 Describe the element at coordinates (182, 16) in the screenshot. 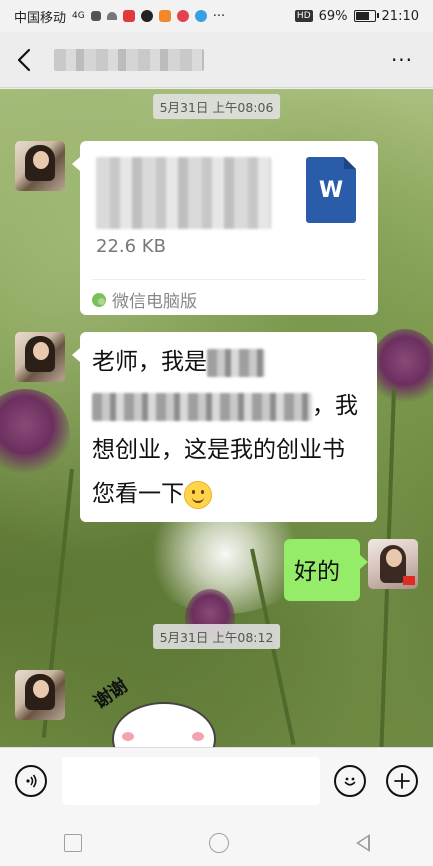

I see `game-app-icon` at that location.